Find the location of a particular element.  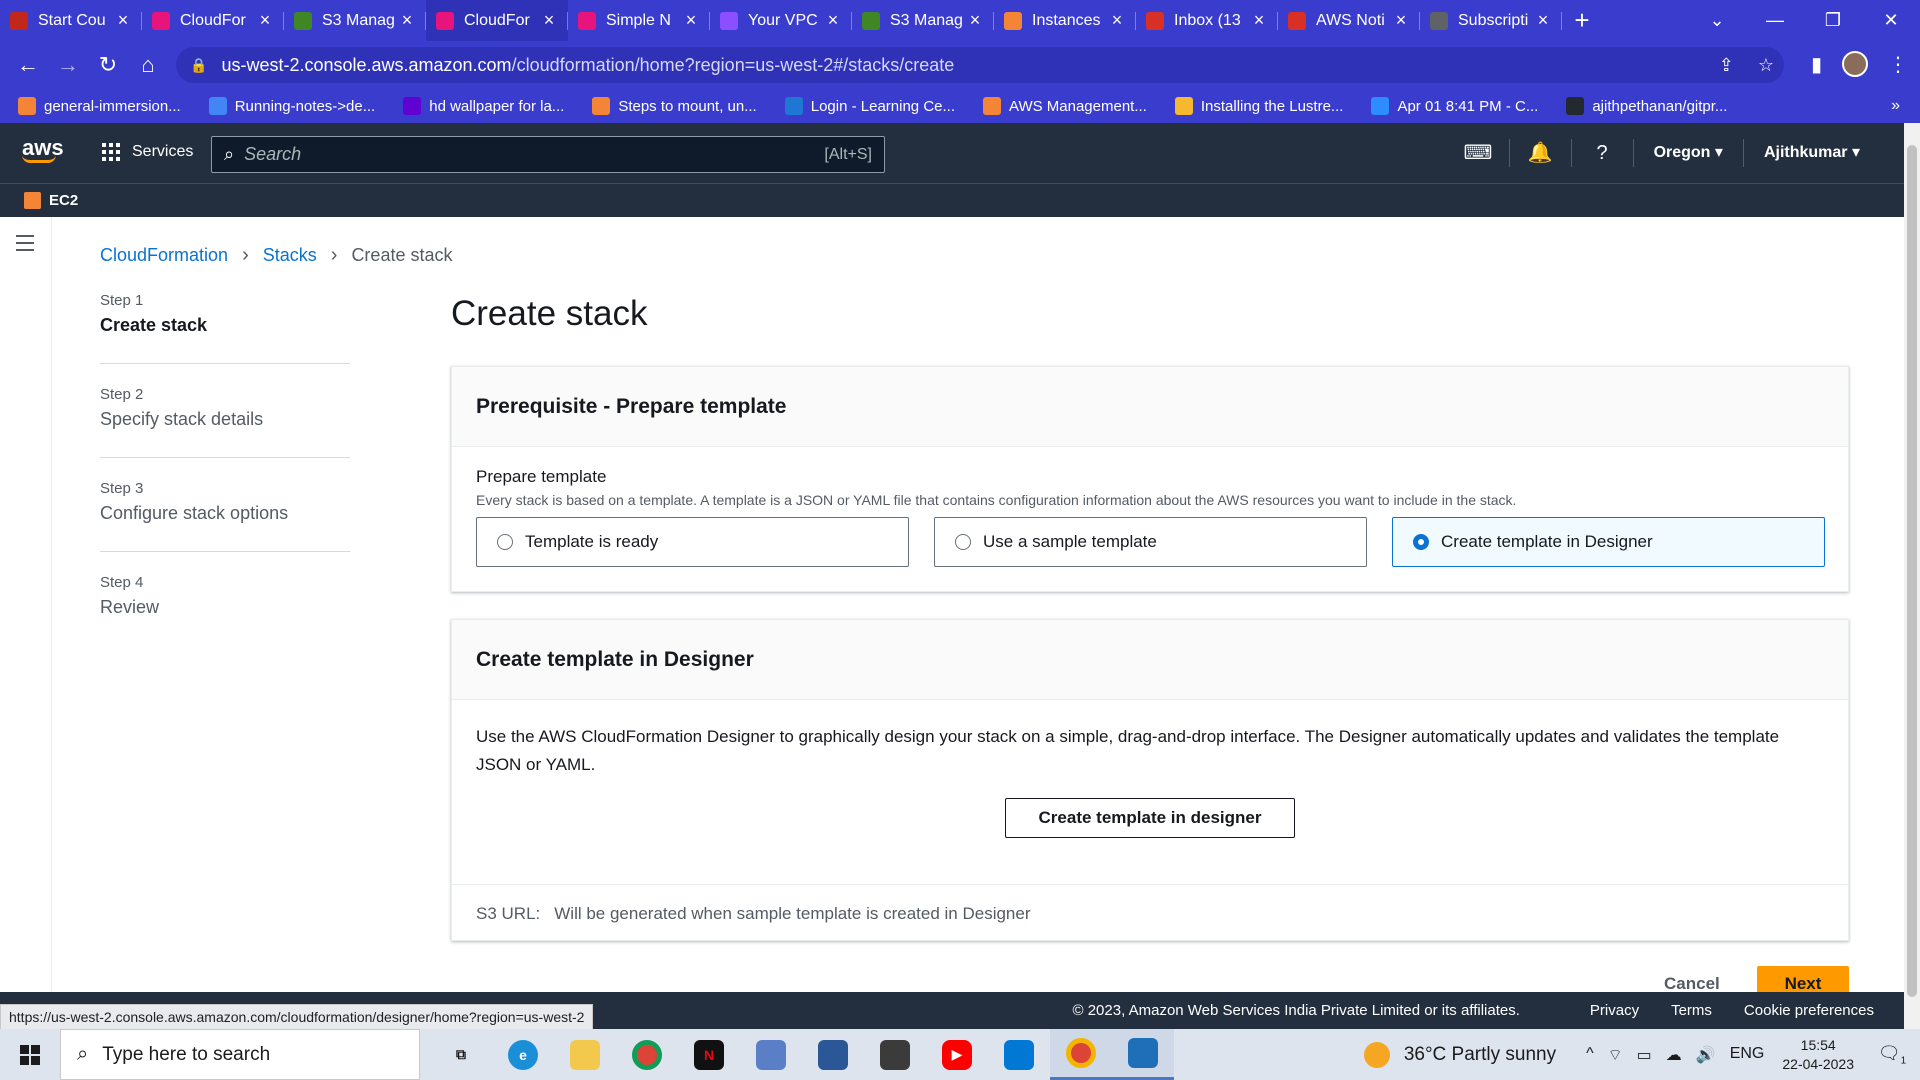

browser-tab: Subscripti × is located at coordinates (1491, 20).